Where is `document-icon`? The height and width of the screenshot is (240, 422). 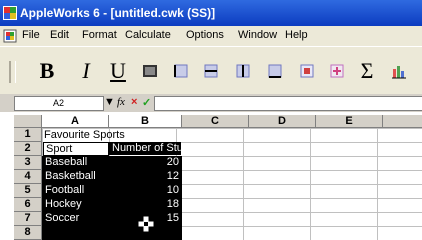
document-icon is located at coordinates (10, 36).